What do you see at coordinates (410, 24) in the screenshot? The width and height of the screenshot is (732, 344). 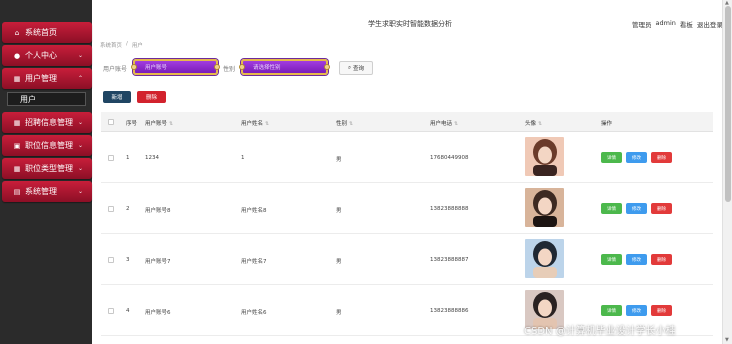 I see `app-title: 学生求职实时智能数据分析` at bounding box center [410, 24].